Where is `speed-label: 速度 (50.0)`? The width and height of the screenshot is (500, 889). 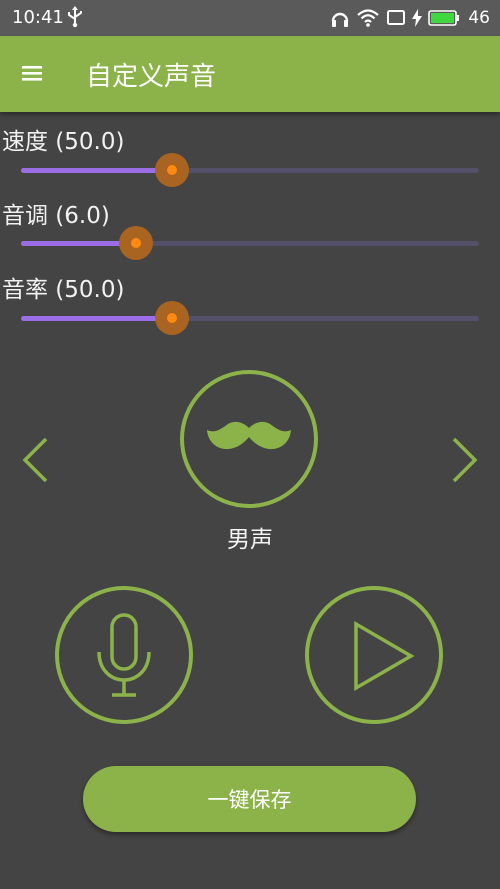
speed-label: 速度 (50.0) is located at coordinates (63, 142).